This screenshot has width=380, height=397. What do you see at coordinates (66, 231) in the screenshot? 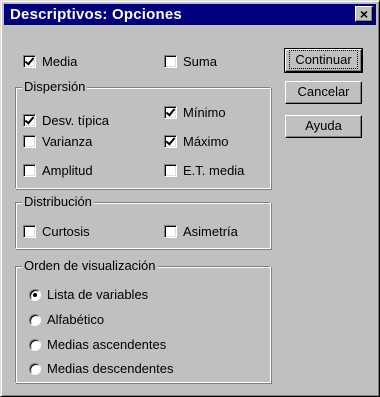
I see `curtosis-label: Curtosis` at bounding box center [66, 231].